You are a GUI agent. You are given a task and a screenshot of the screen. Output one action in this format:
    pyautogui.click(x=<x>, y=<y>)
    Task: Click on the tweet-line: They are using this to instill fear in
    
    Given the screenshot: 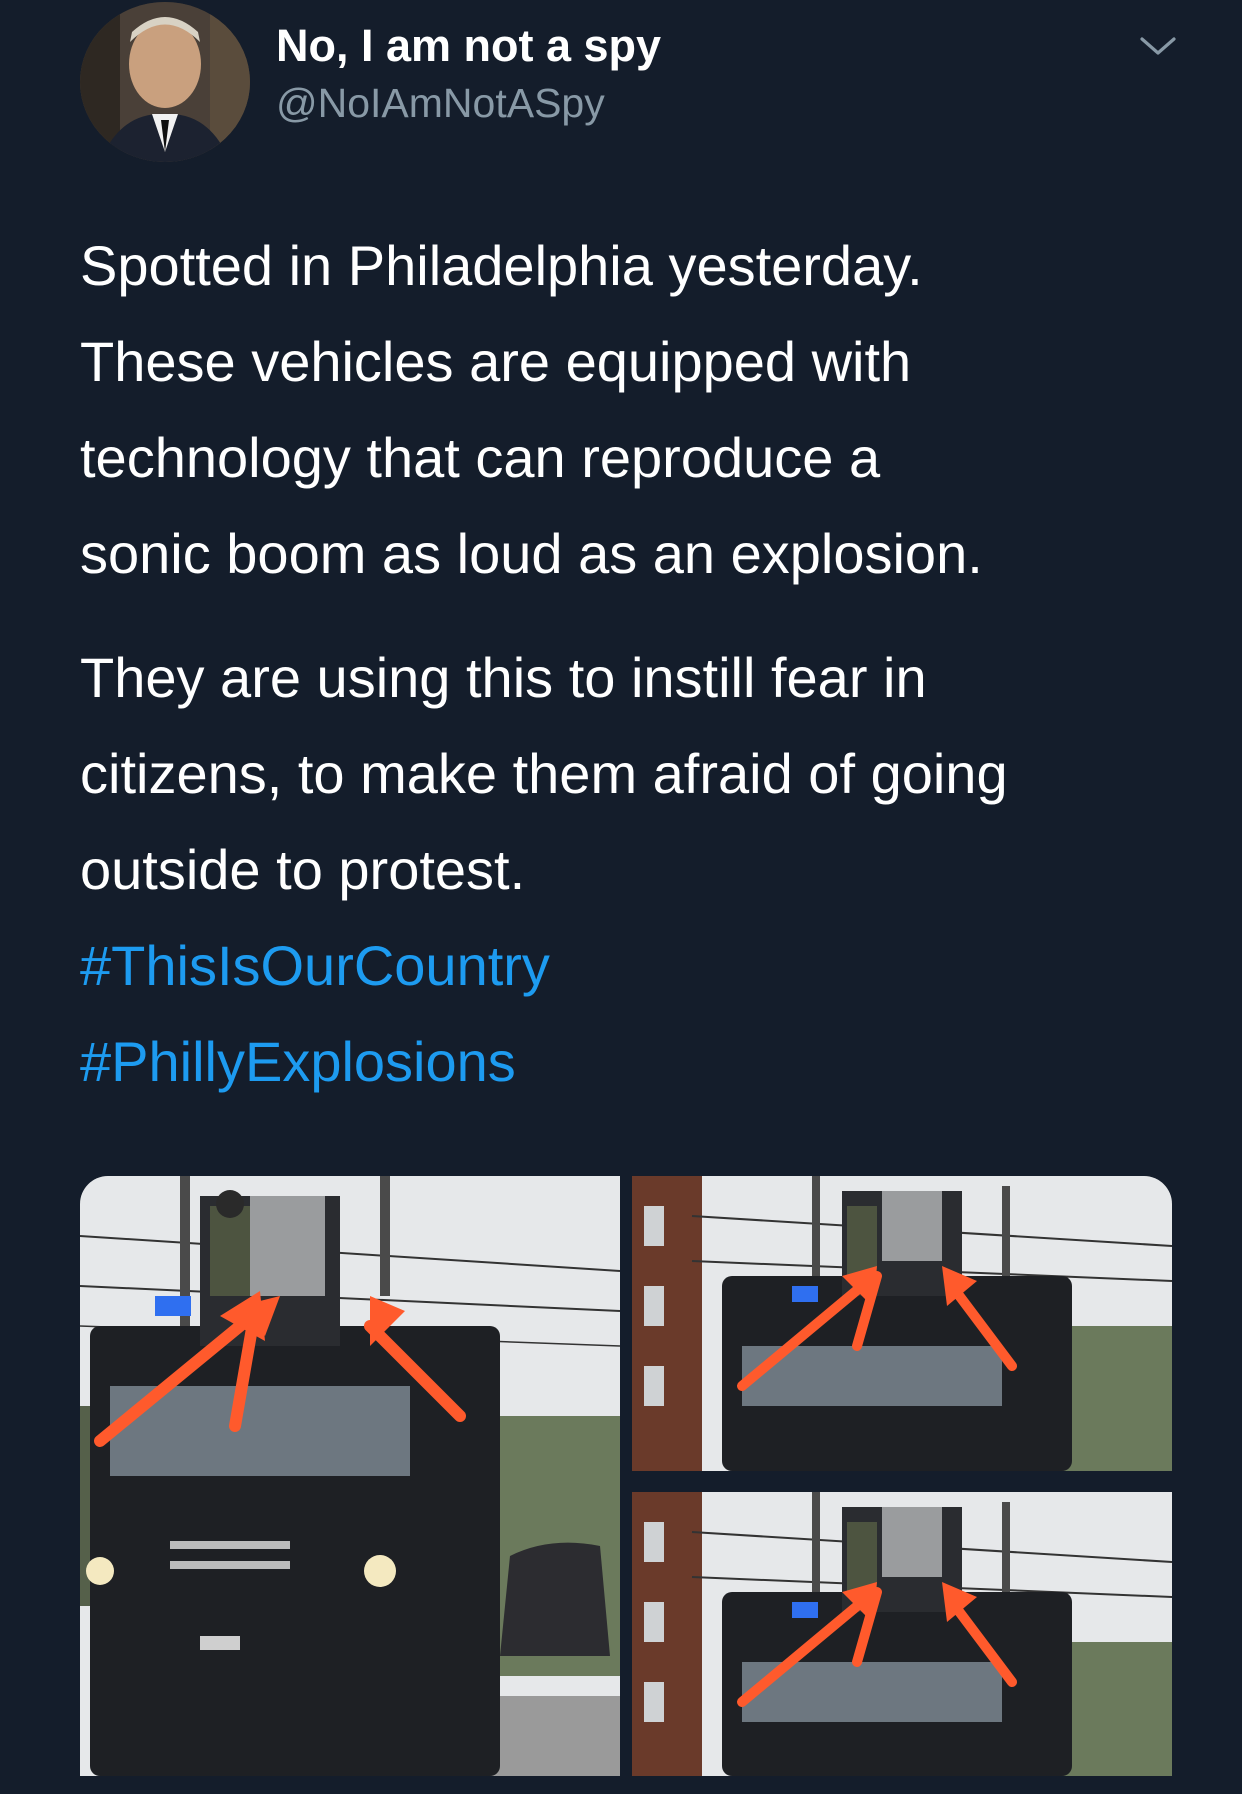 What is the action you would take?
    pyautogui.click(x=503, y=677)
    